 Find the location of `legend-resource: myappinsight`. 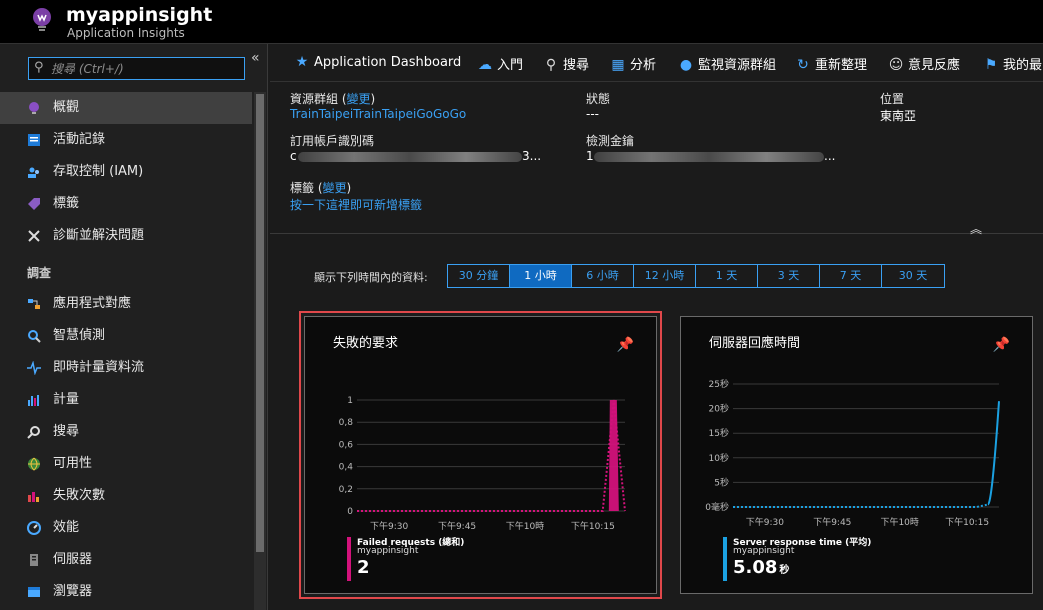

legend-resource: myappinsight is located at coordinates (388, 551).